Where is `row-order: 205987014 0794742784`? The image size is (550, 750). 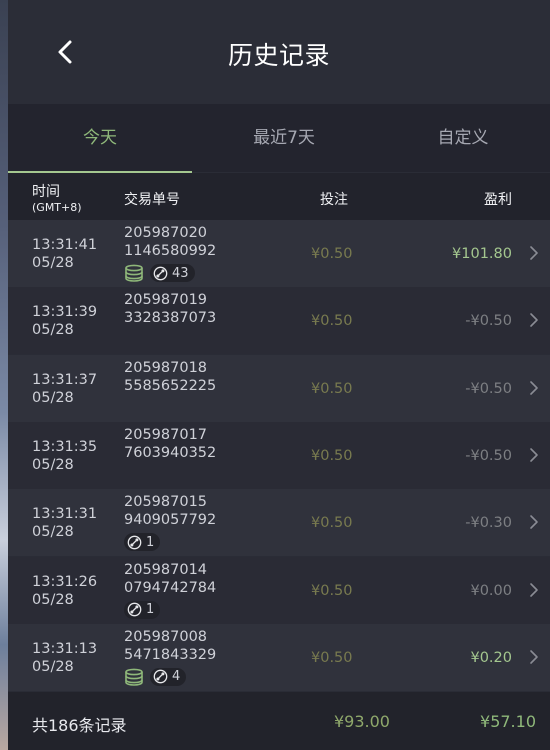
row-order: 205987014 0794742784 is located at coordinates (170, 579).